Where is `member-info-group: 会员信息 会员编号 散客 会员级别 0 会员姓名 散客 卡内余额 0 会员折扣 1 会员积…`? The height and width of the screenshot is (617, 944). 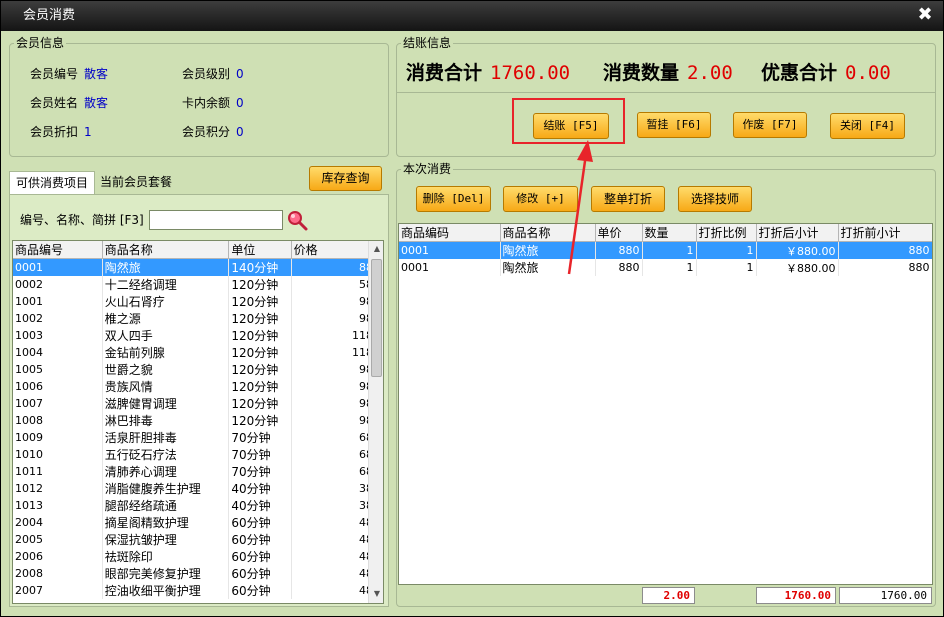 member-info-group: 会员信息 会员编号 散客 会员级别 0 会员姓名 散客 卡内余额 0 会员折扣 1 会员积… is located at coordinates (199, 96).